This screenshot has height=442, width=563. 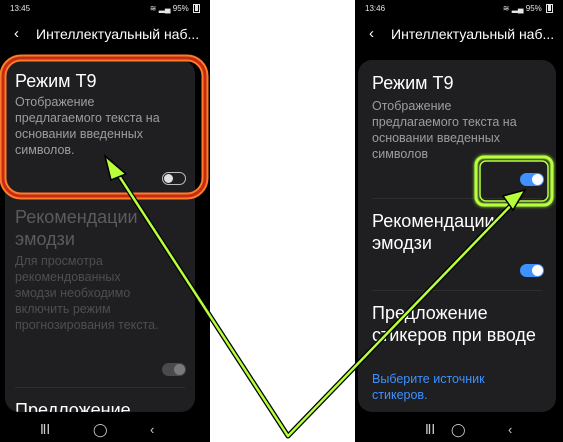 What do you see at coordinates (73, 405) in the screenshot?
I see `setting-stickers-title: Предложение` at bounding box center [73, 405].